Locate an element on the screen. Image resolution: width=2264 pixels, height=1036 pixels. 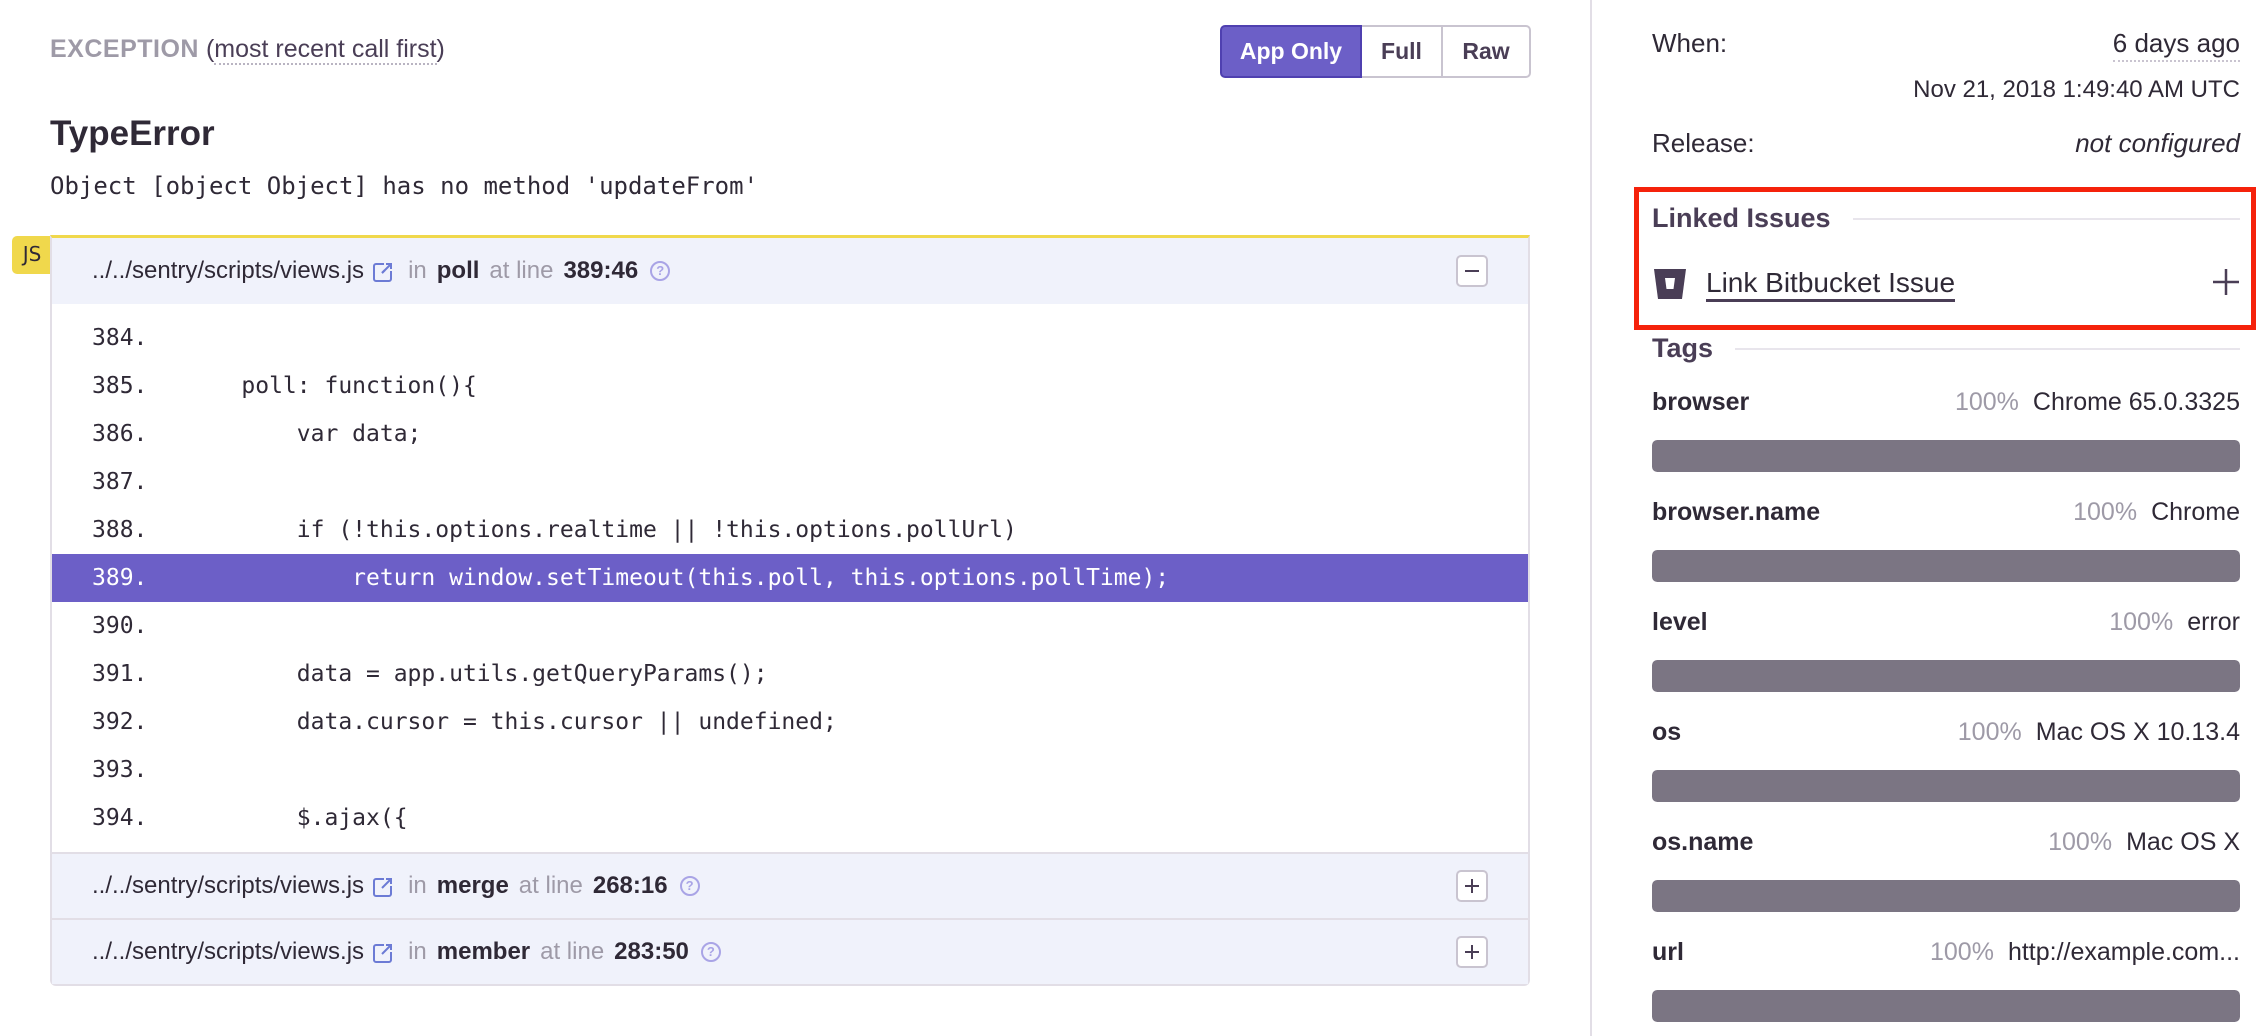
linked-issues-title: Linked Issues is located at coordinates (1946, 218).